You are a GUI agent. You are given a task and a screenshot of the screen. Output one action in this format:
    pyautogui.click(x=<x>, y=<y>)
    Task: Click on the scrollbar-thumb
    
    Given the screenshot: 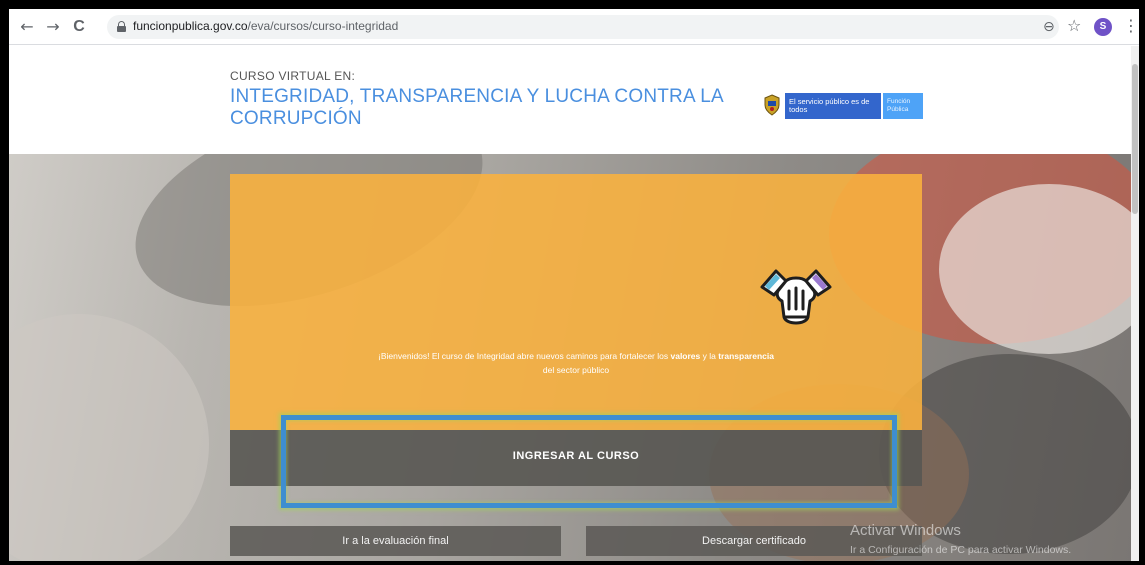 What is the action you would take?
    pyautogui.click(x=1135, y=139)
    